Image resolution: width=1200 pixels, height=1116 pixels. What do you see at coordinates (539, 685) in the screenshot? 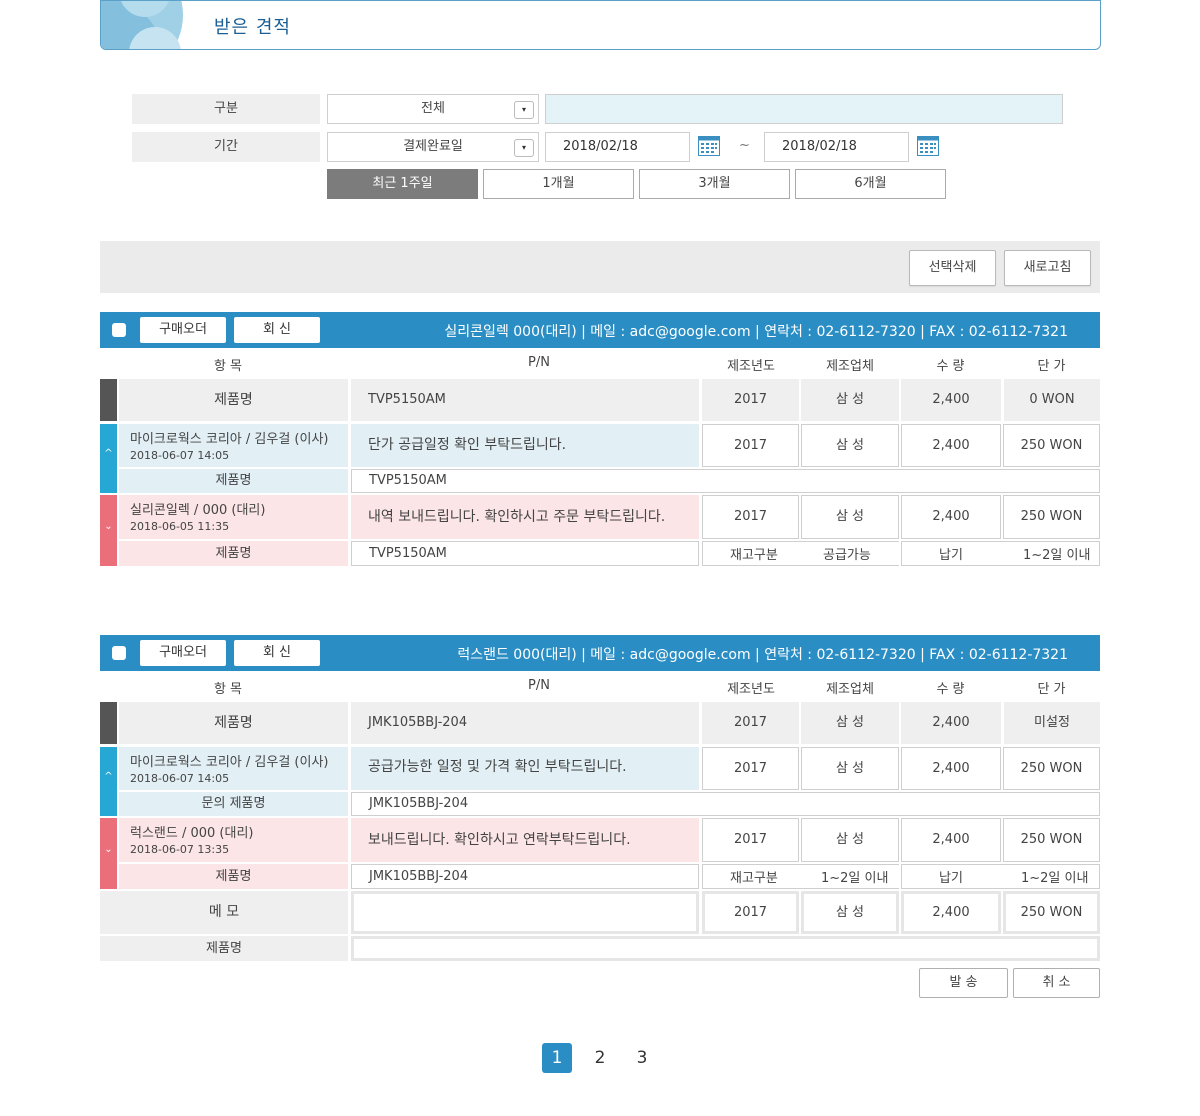
I see `column-header-pn: P/N` at bounding box center [539, 685].